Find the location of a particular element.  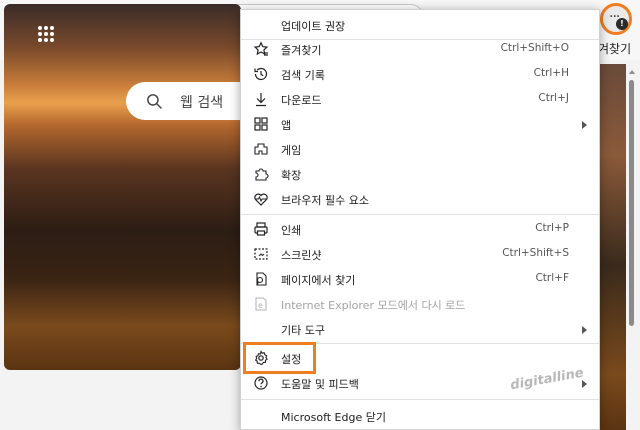

menu-item-label: 게임 is located at coordinates (291, 150).